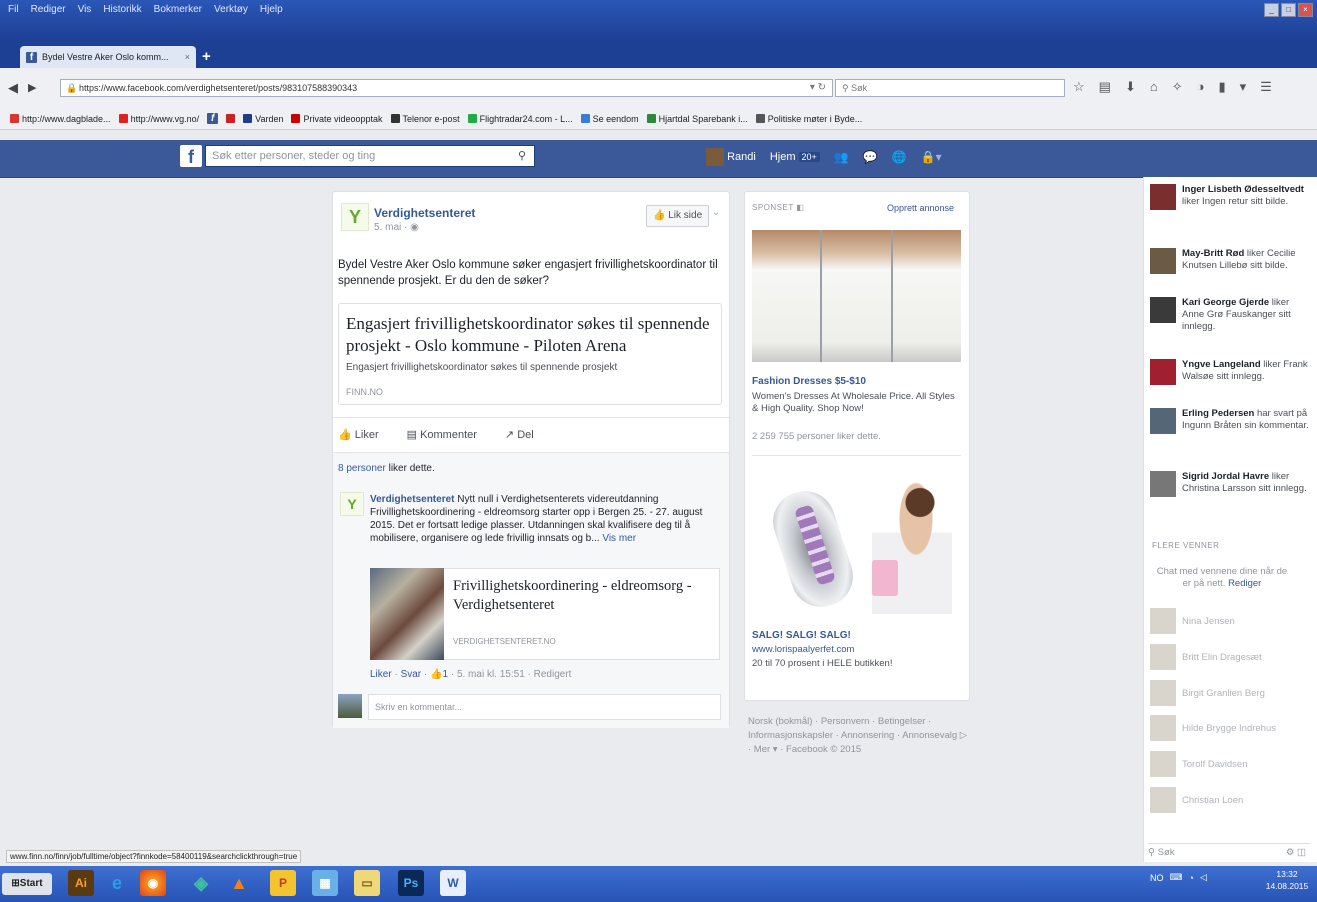 Image resolution: width=1317 pixels, height=902 pixels. I want to click on ad-image-dresses, so click(856, 296).